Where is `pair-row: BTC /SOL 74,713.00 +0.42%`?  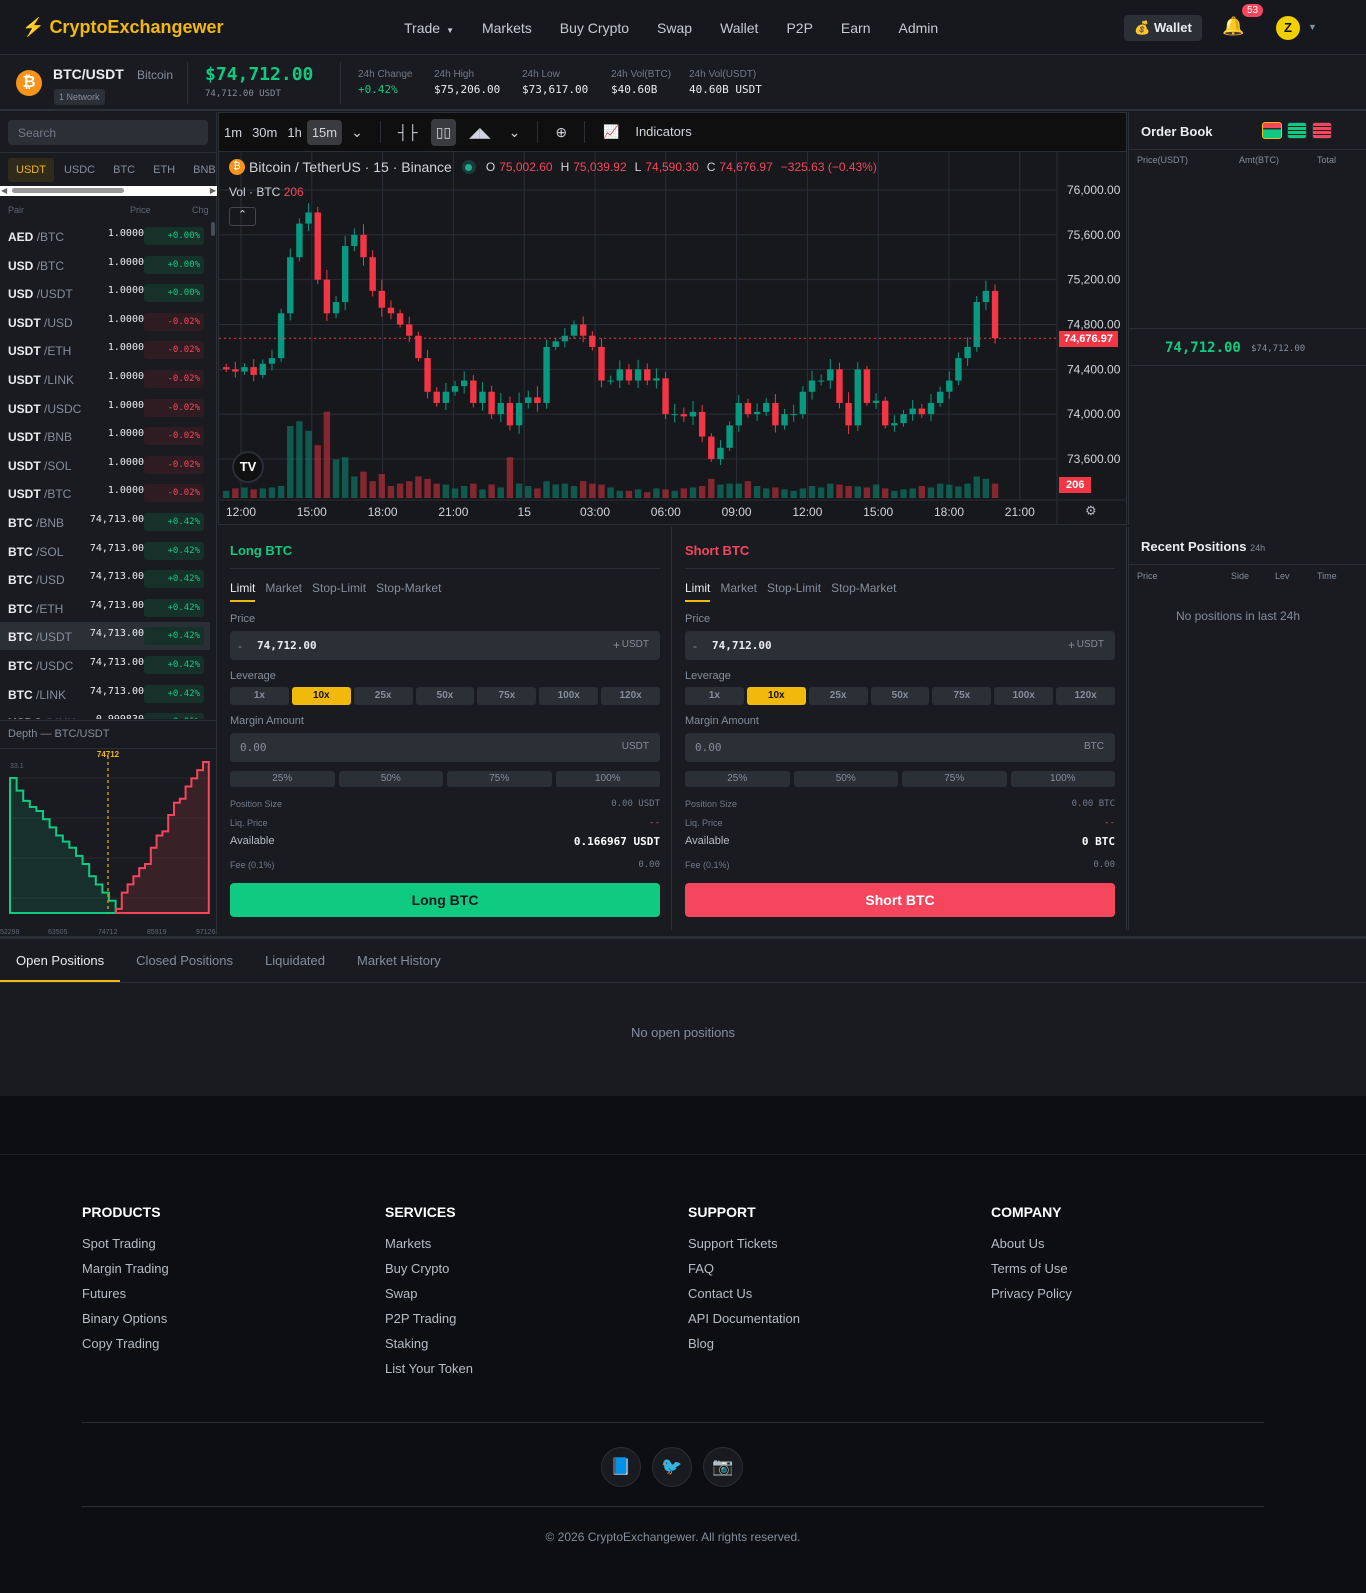
pair-row: BTC /SOL 74,713.00 +0.42% is located at coordinates (105, 551).